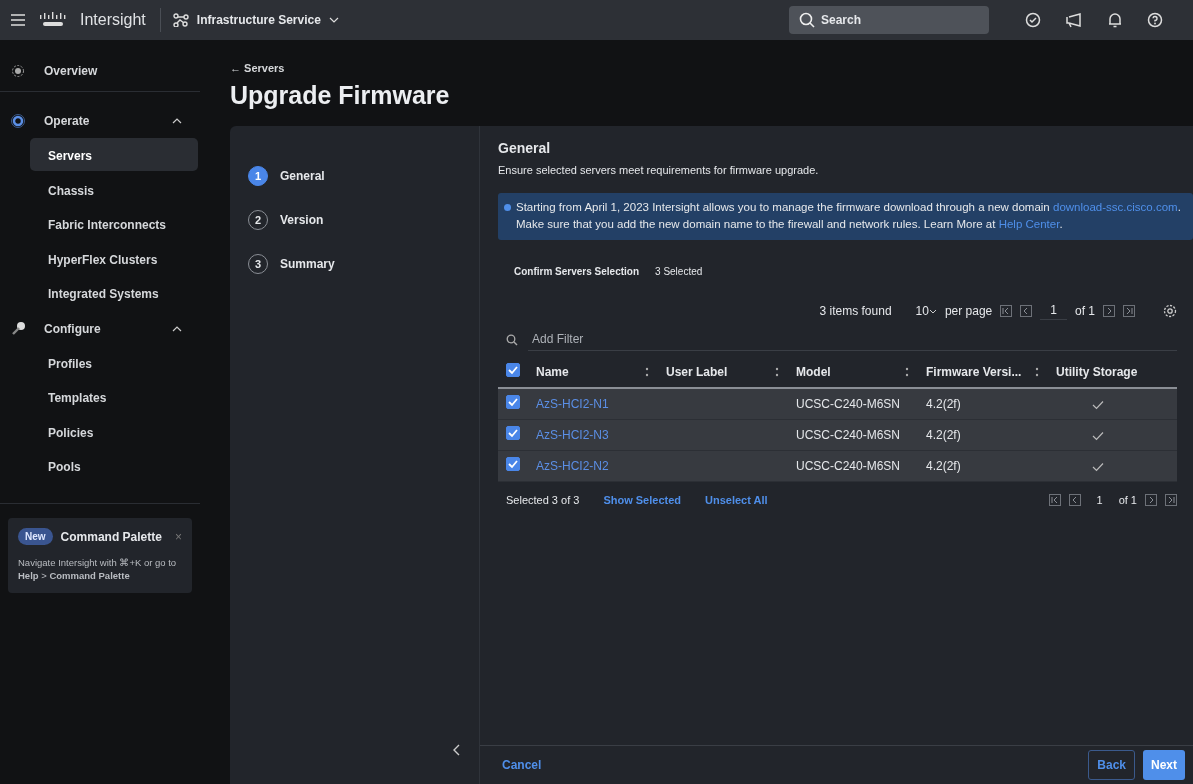  What do you see at coordinates (114, 223) in the screenshot?
I see `nav-item: Fabric Interconnects` at bounding box center [114, 223].